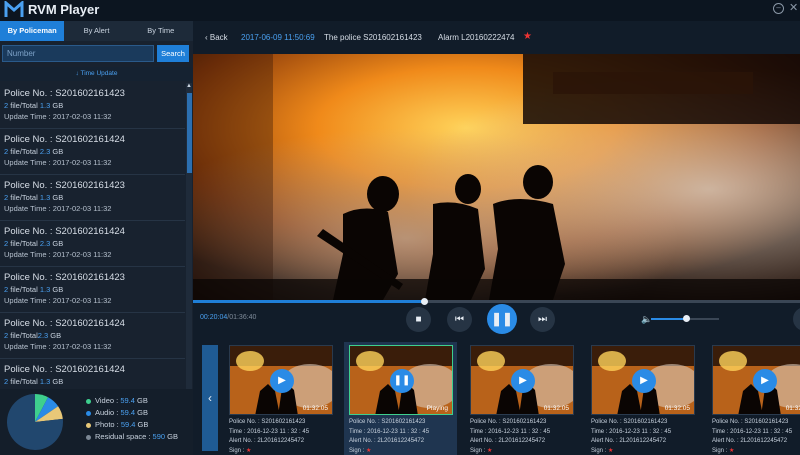  I want to click on stop-button: ■, so click(418, 319).